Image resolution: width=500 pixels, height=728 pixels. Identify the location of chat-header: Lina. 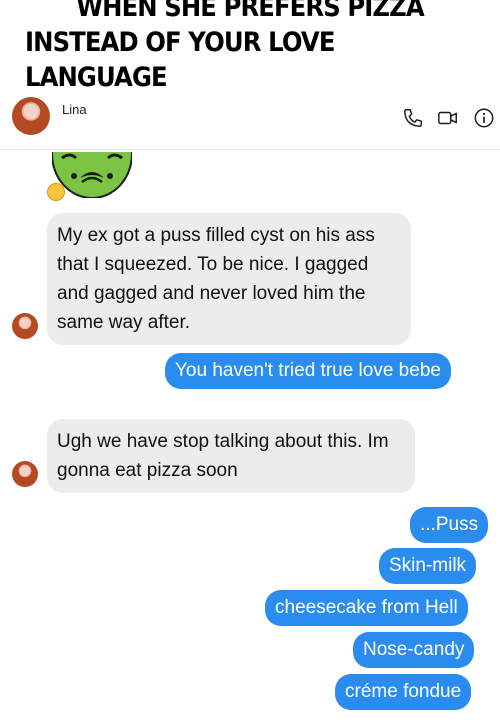
(250, 119).